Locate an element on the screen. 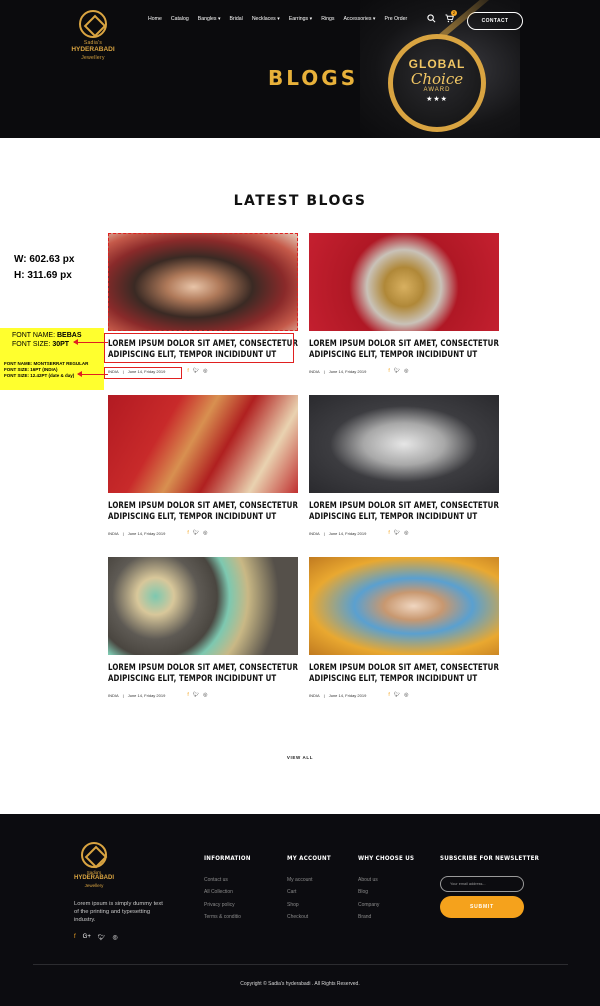 This screenshot has width=600, height=1006. newsletter-heading: SUBSCRIBE FOR NEWSLETTER is located at coordinates (490, 858).